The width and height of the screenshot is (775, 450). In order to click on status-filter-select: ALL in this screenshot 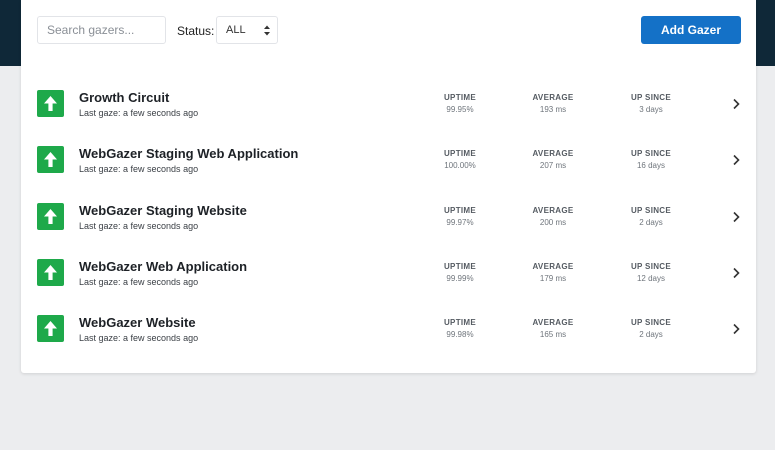, I will do `click(247, 30)`.